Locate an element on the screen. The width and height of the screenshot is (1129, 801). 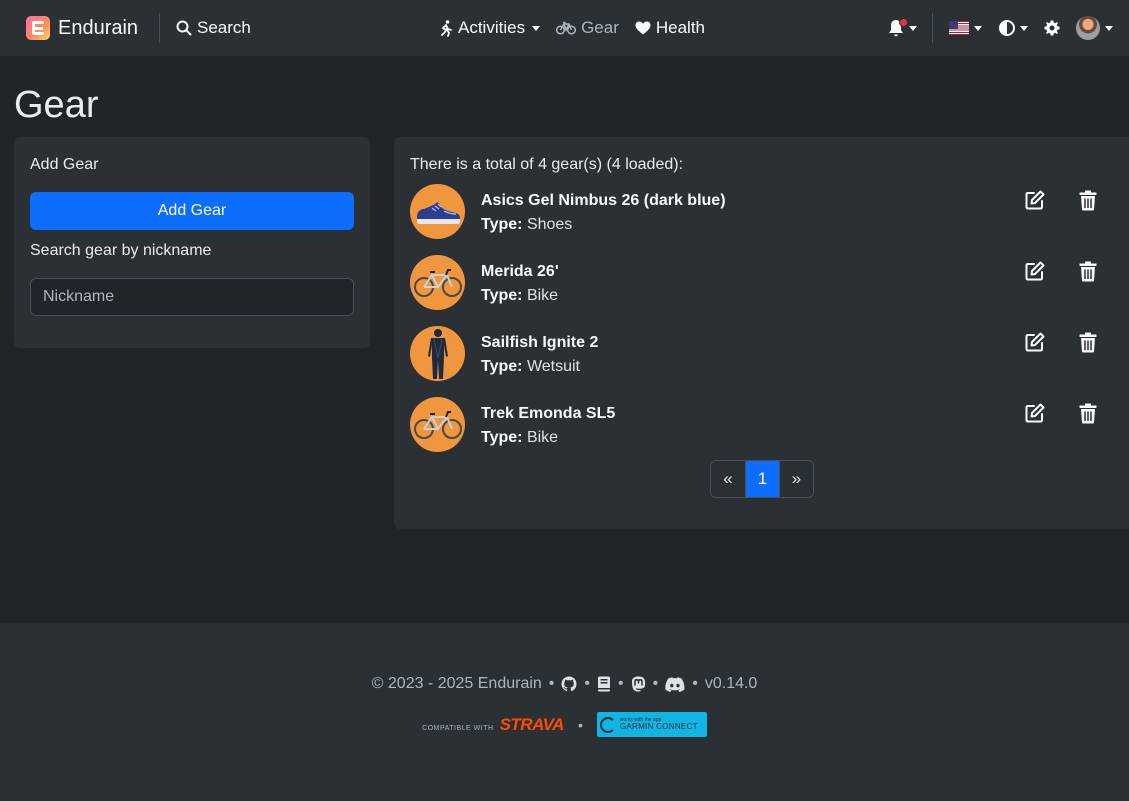
garmin-connect-logo: GARMIN CONNECT is located at coordinates (658, 726).